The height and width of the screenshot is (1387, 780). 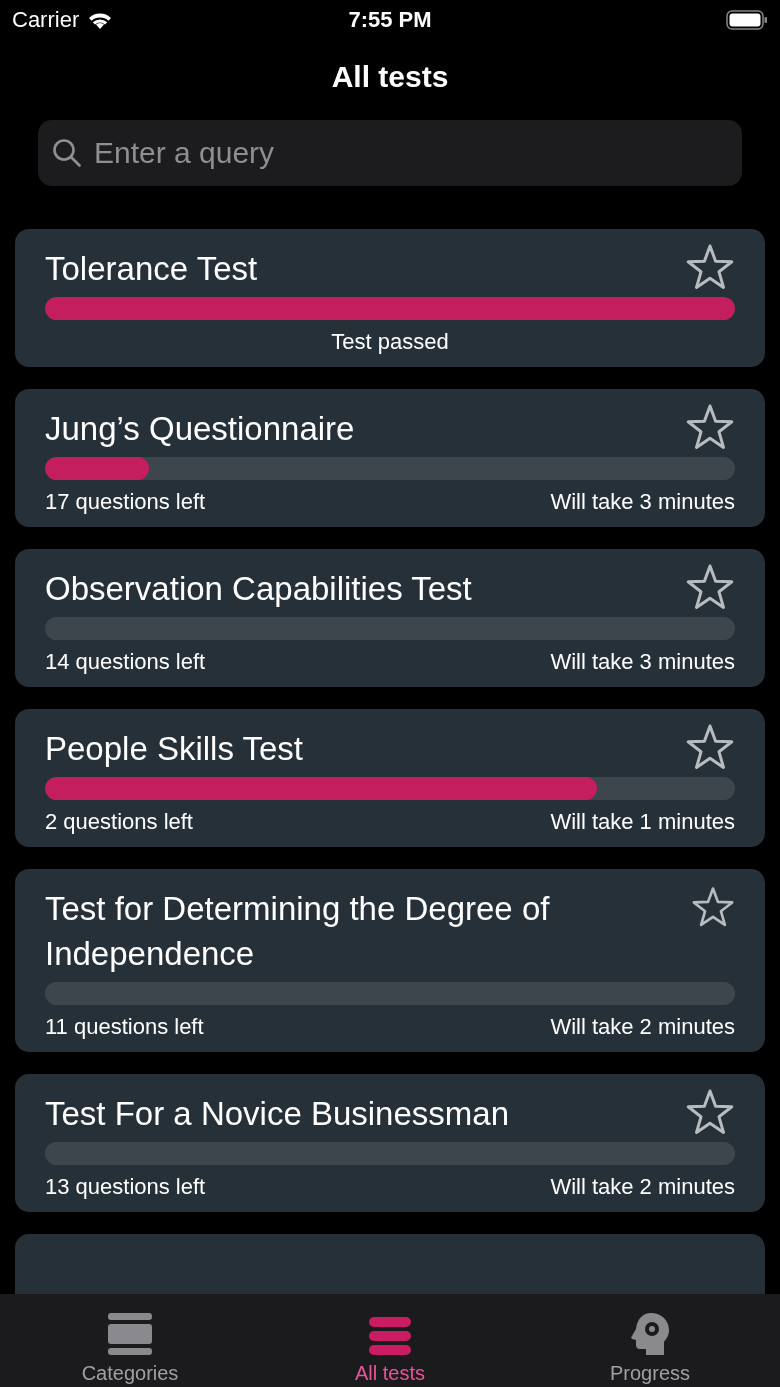 What do you see at coordinates (200, 429) in the screenshot?
I see `test-title: Jung’s Questionnaire` at bounding box center [200, 429].